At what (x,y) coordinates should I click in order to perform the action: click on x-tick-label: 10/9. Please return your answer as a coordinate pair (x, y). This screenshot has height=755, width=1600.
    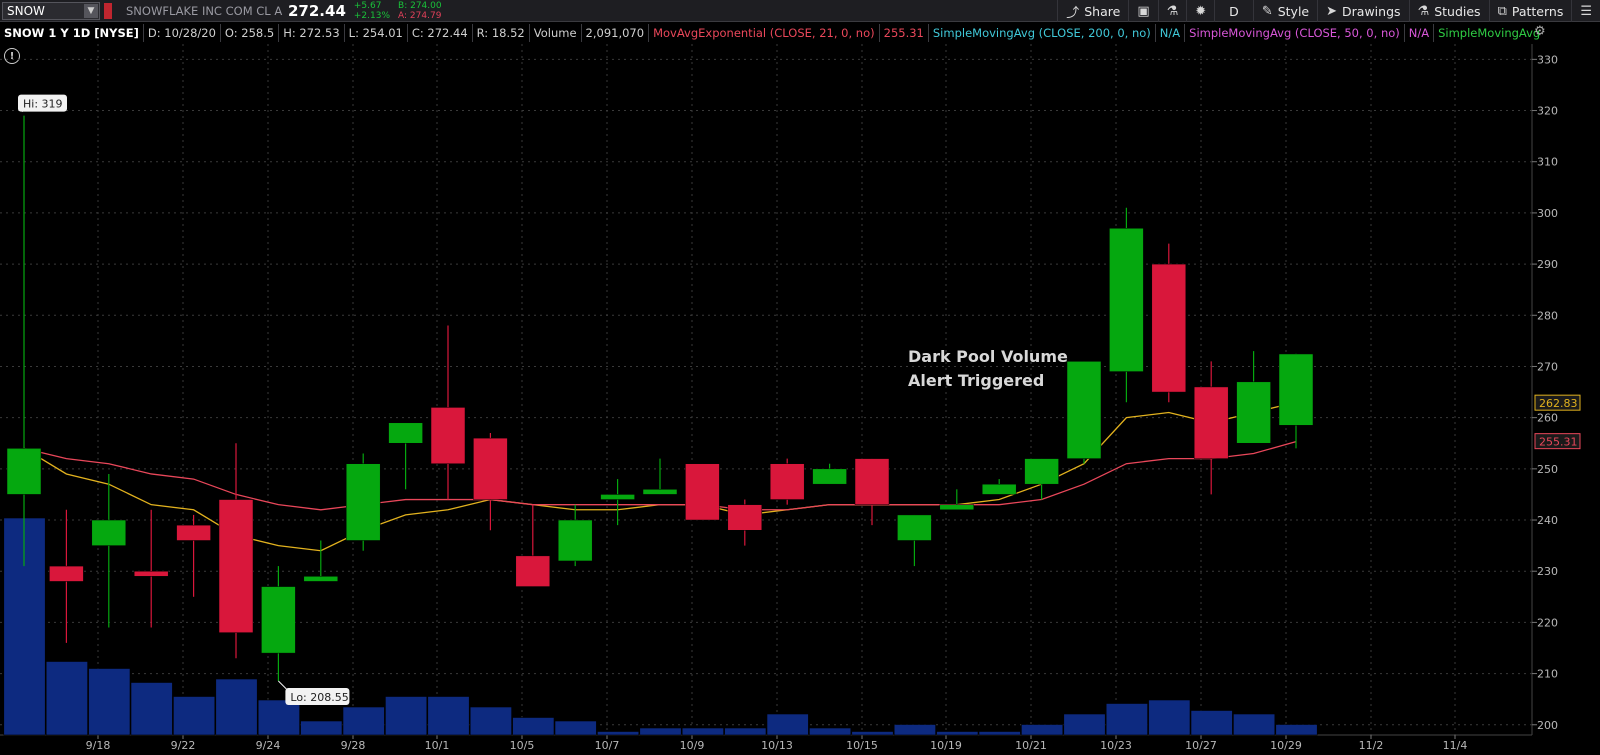
    Looking at the image, I should click on (692, 745).